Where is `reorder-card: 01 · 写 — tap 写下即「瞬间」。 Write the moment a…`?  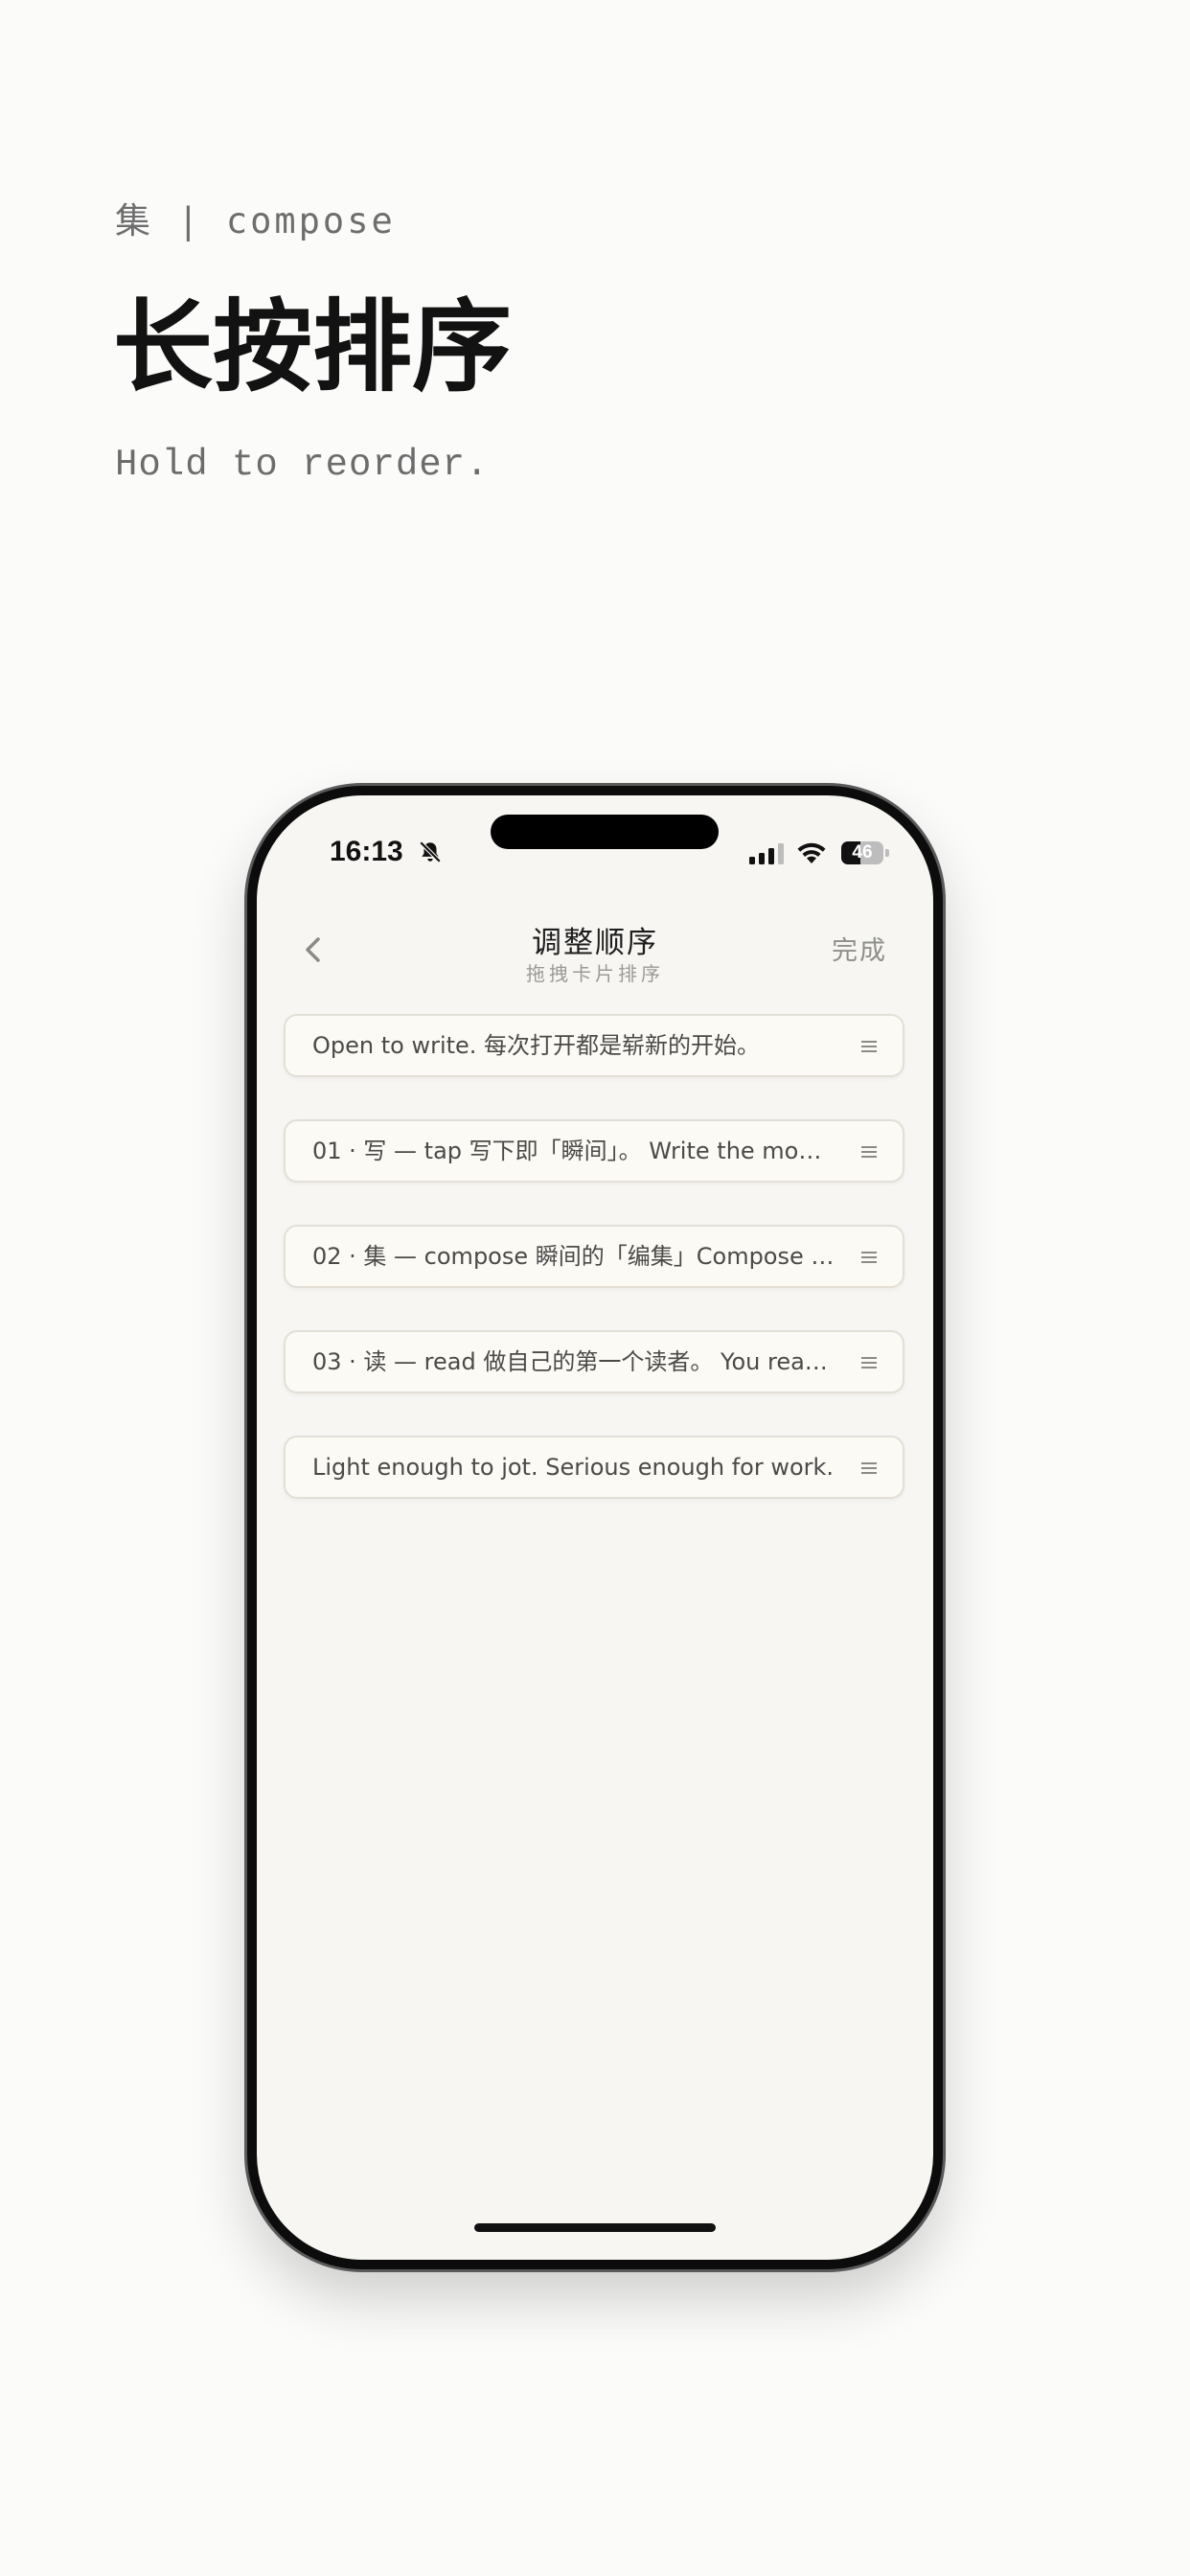
reorder-card: 01 · 写 — tap 写下即「瞬间」。 Write the moment a… is located at coordinates (594, 1151).